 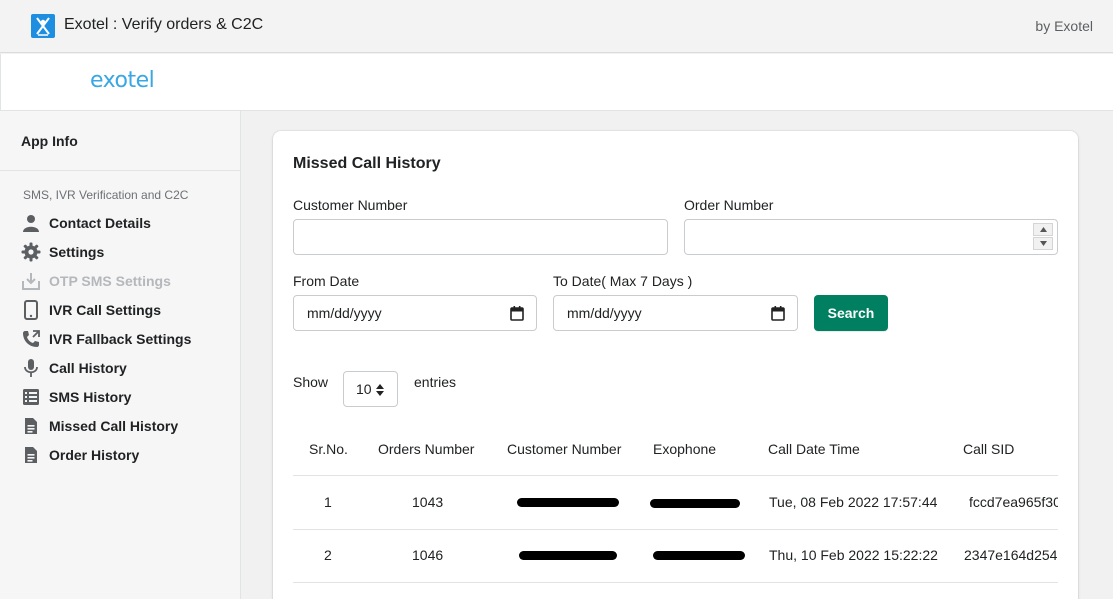 What do you see at coordinates (1043, 243) in the screenshot?
I see `stepper-down-icon` at bounding box center [1043, 243].